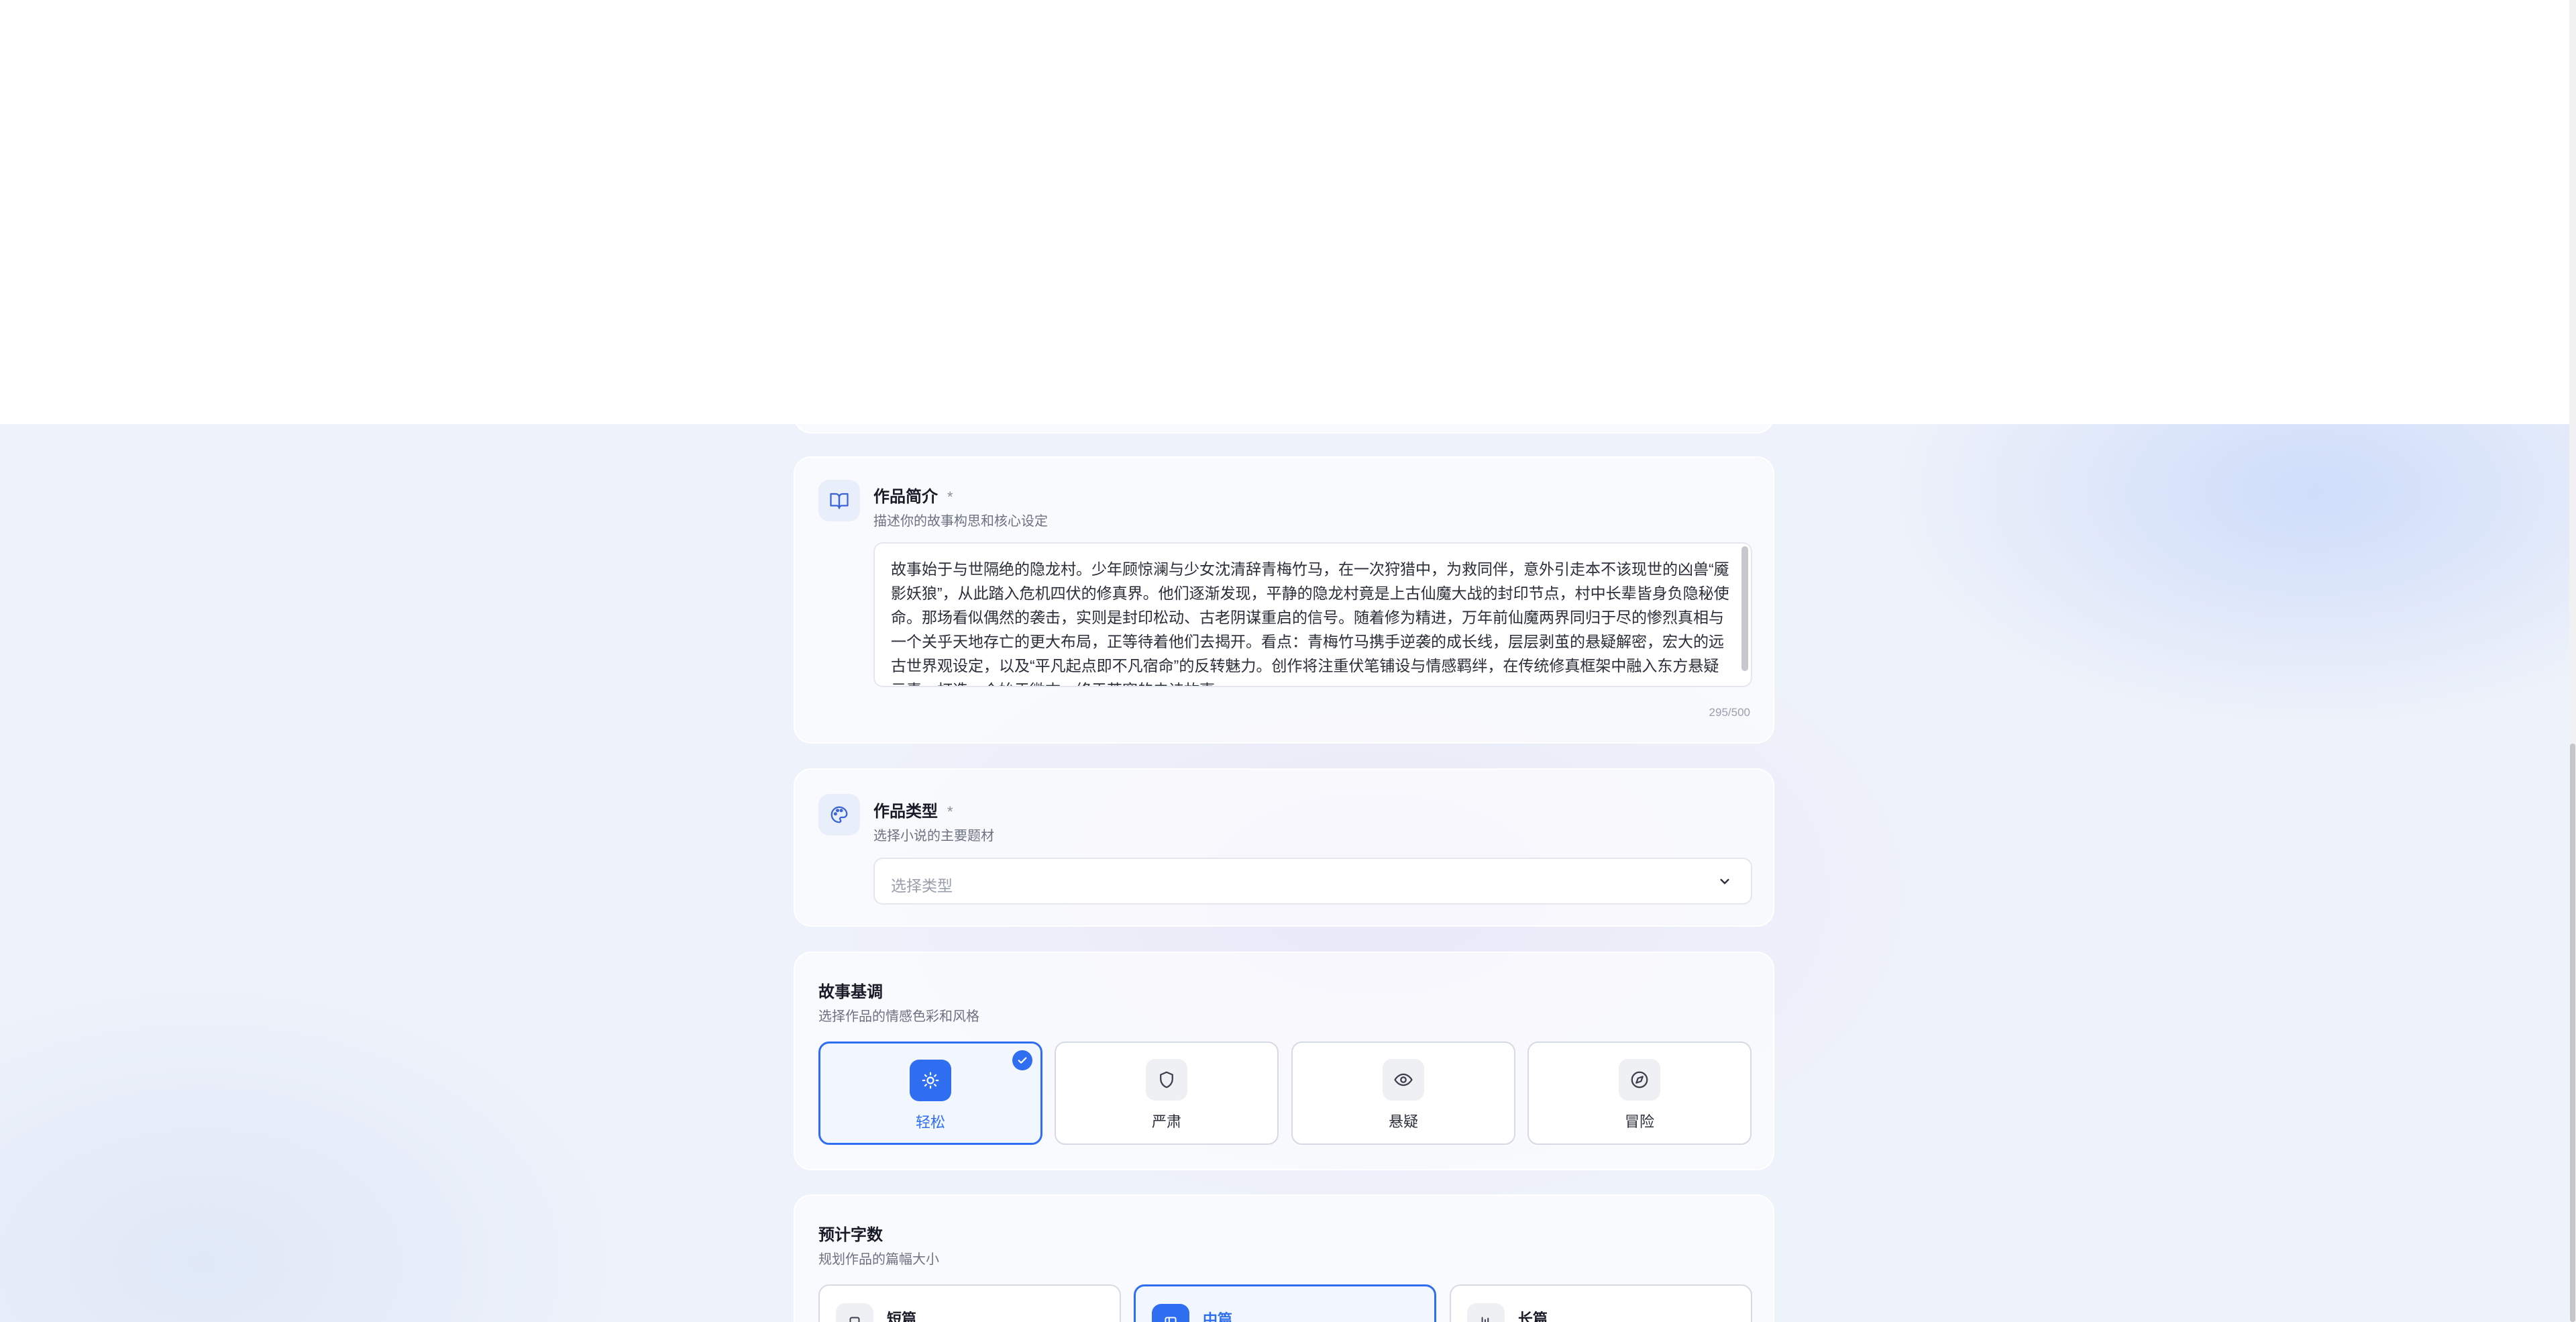 The width and height of the screenshot is (2576, 1322). Describe the element at coordinates (1170, 1313) in the screenshot. I see `book-icon` at that location.